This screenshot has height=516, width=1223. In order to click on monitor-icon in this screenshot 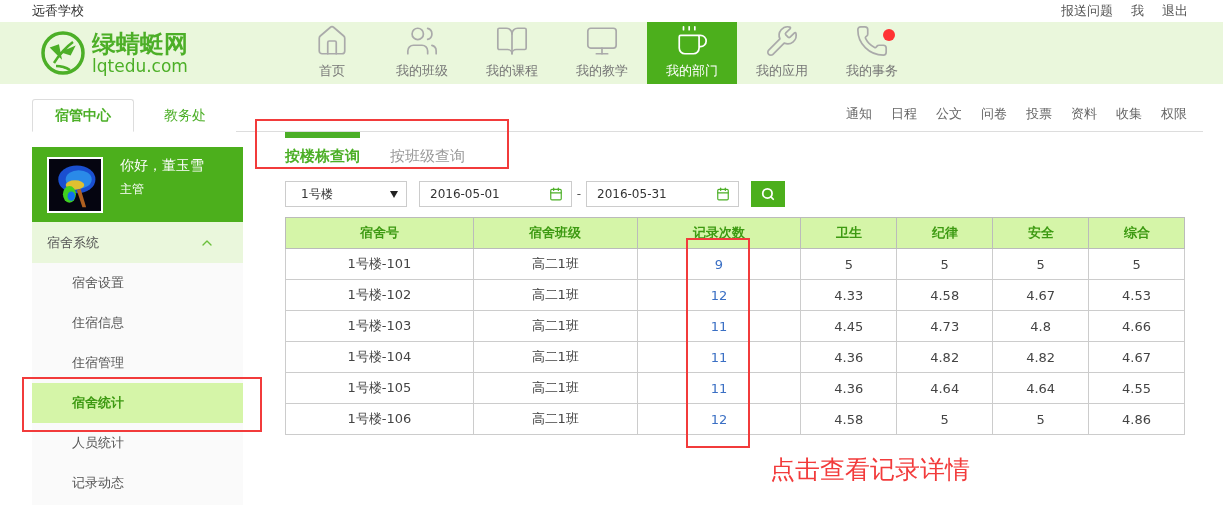, I will do `click(602, 41)`.